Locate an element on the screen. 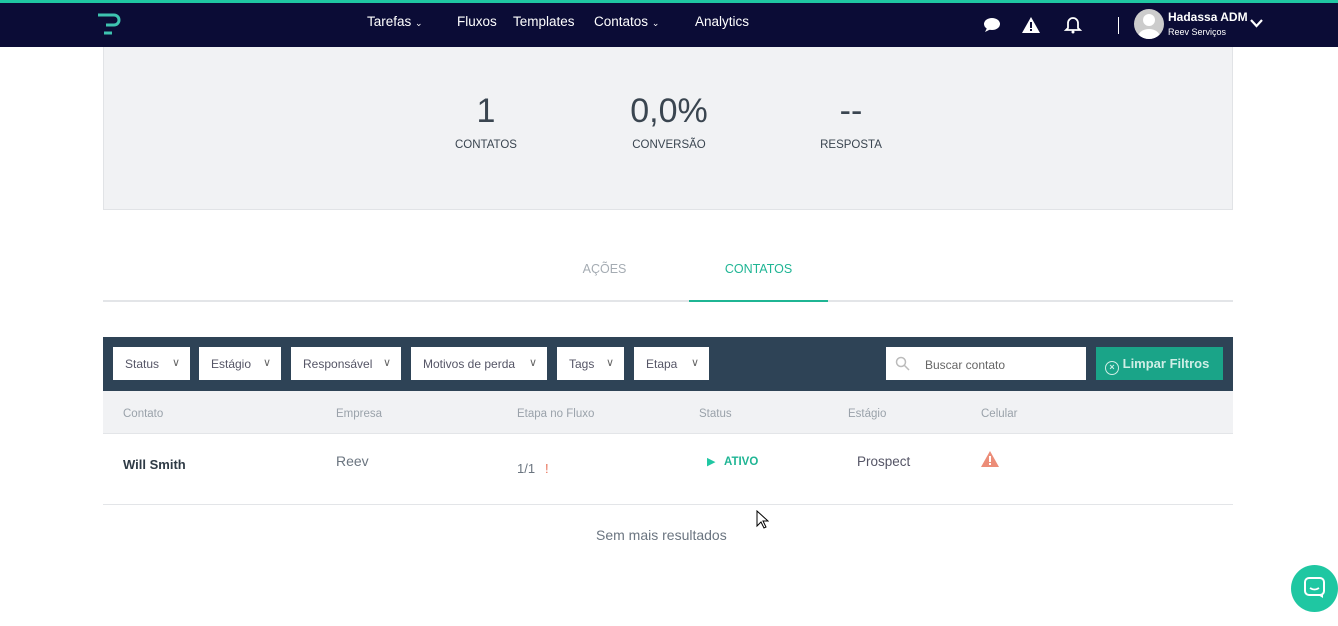 Image resolution: width=1338 pixels, height=626 pixels. col-etapa: Etapa no Fluxo is located at coordinates (555, 414).